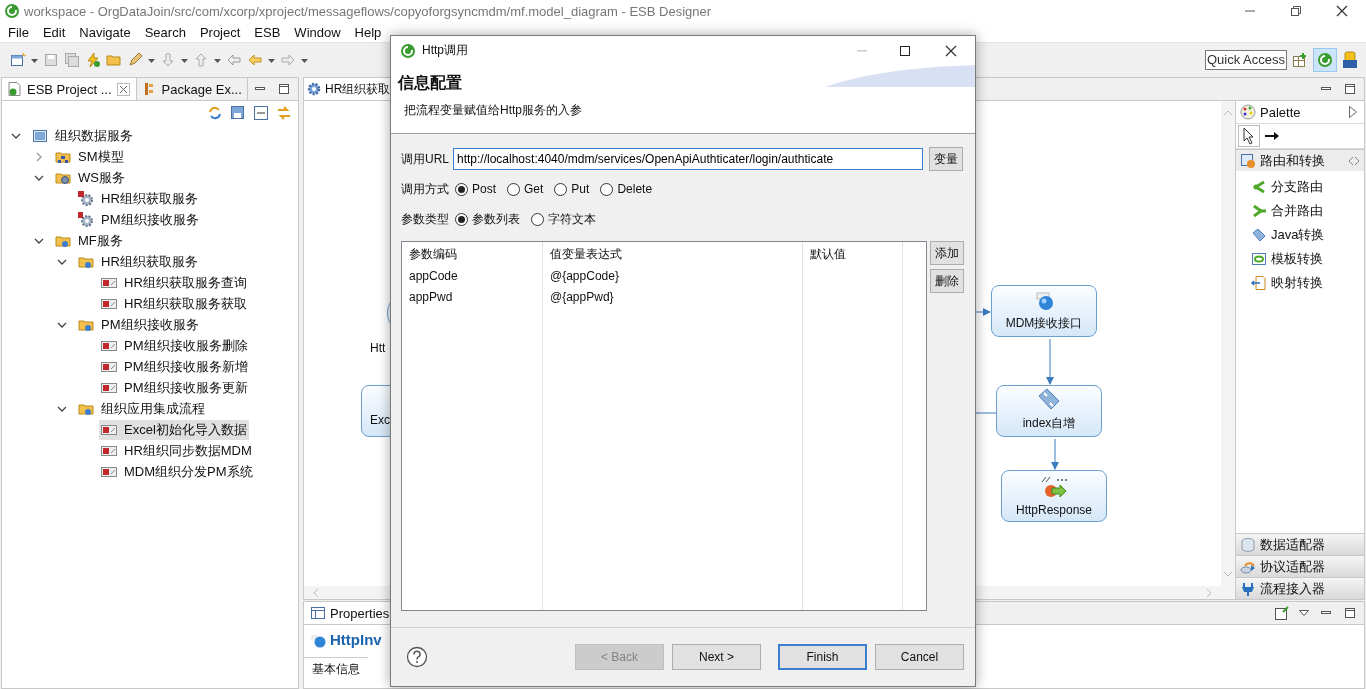 Image resolution: width=1366 pixels, height=689 pixels. Describe the element at coordinates (89, 240) in the screenshot. I see `tree-item: MF服务` at that location.